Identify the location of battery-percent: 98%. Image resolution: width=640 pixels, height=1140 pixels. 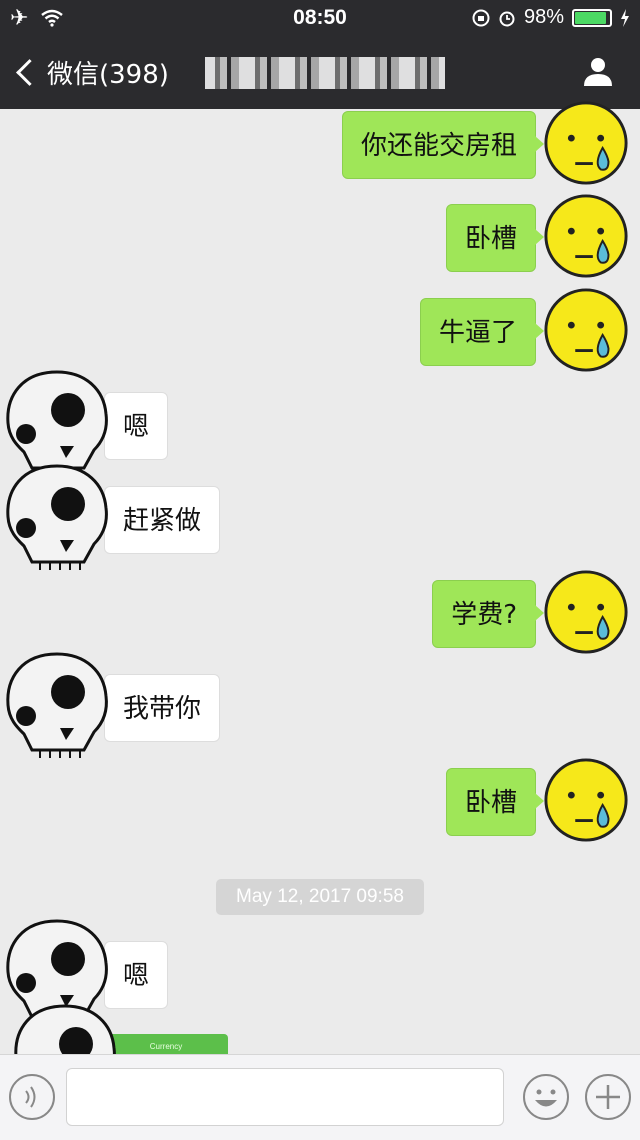
(543, 17).